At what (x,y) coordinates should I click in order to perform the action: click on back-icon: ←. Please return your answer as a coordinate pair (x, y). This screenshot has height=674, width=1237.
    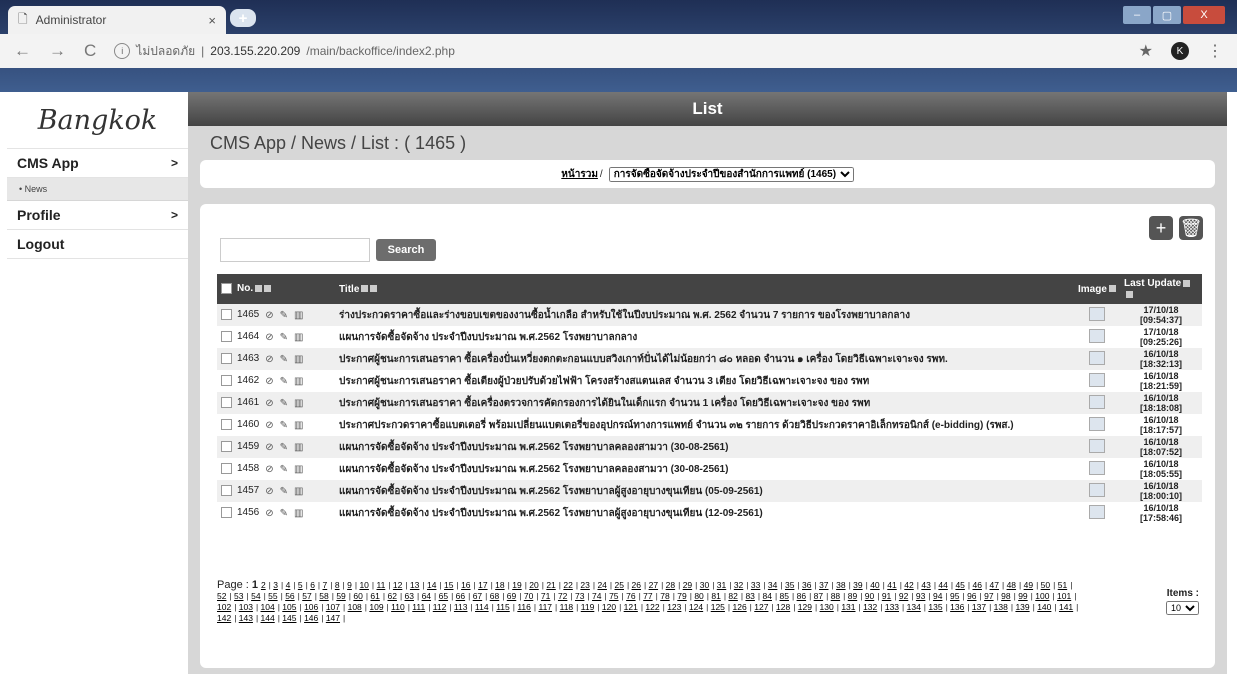
    Looking at the image, I should click on (22, 51).